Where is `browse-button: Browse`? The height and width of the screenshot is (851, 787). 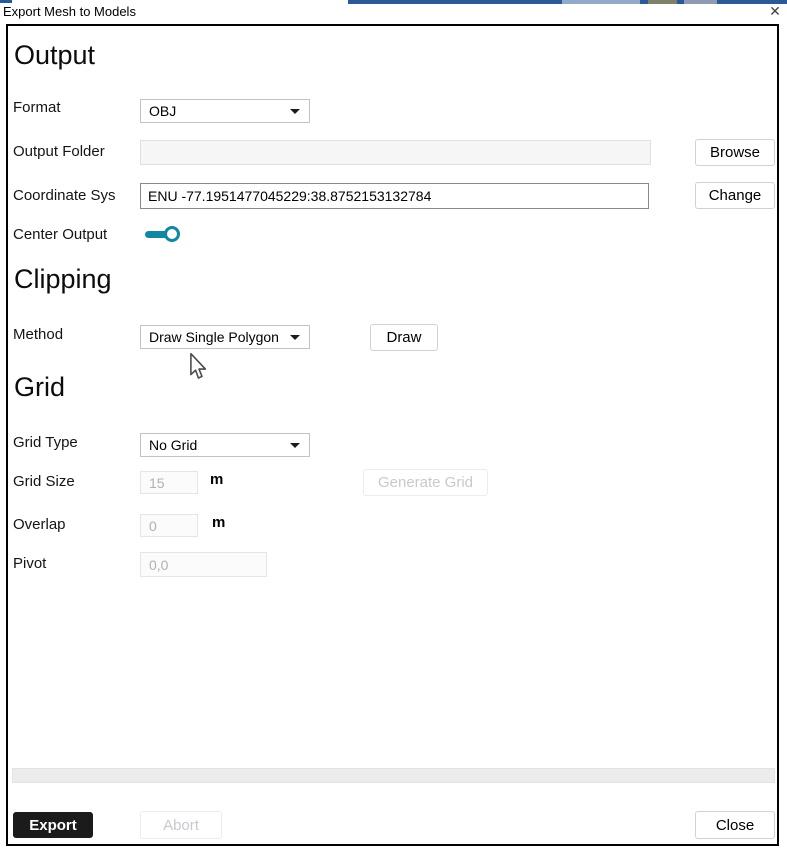
browse-button: Browse is located at coordinates (735, 152).